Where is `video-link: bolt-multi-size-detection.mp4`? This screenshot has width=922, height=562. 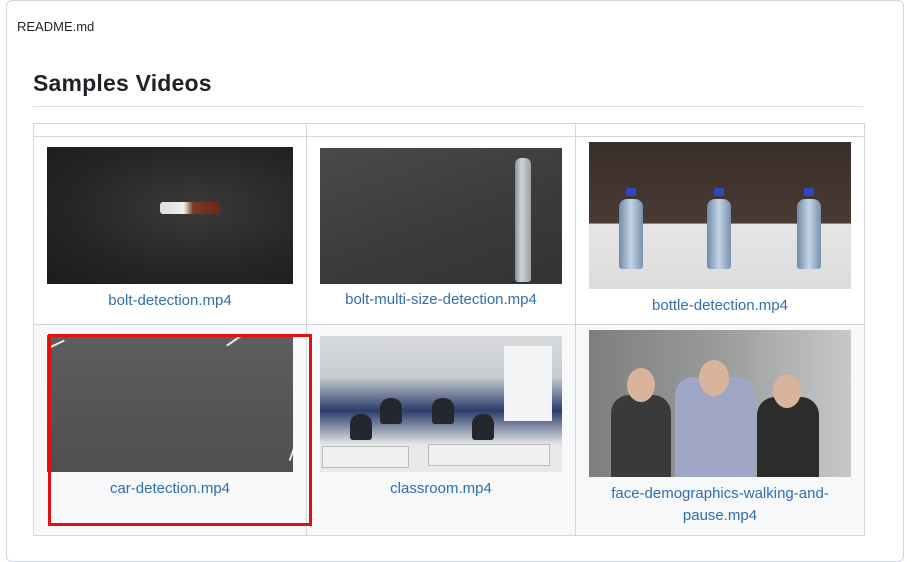
video-link: bolt-multi-size-detection.mp4 is located at coordinates (441, 300).